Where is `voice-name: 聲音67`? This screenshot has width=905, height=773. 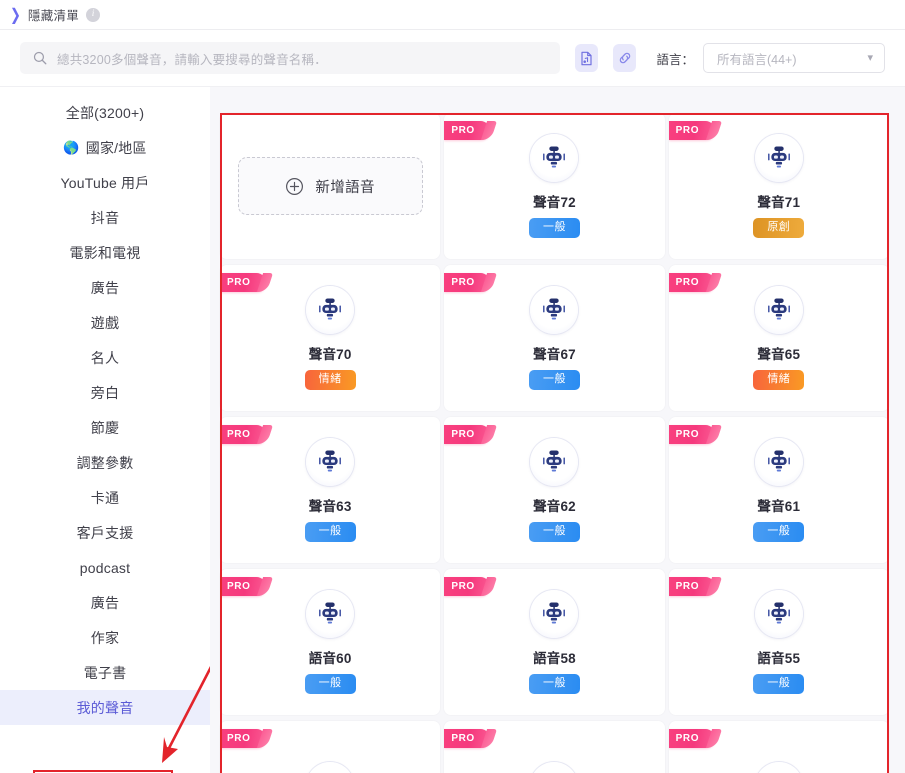
voice-name: 聲音67 is located at coordinates (554, 355).